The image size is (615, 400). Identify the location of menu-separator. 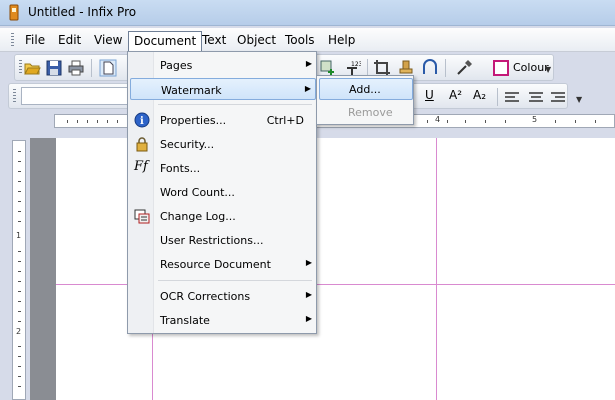
(235, 104).